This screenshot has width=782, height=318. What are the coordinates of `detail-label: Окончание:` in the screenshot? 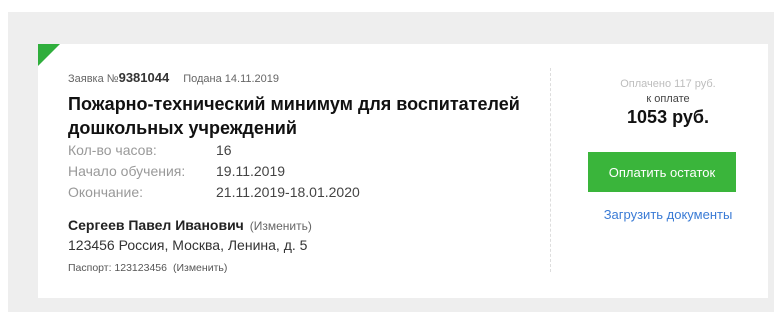 It's located at (105, 192).